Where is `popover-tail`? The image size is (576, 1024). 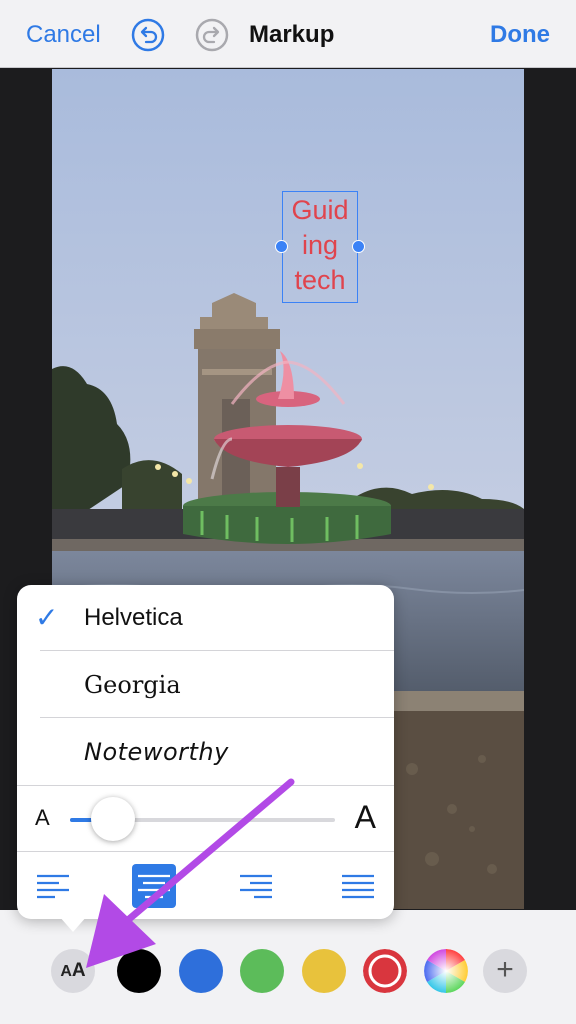
popover-tail is located at coordinates (73, 924).